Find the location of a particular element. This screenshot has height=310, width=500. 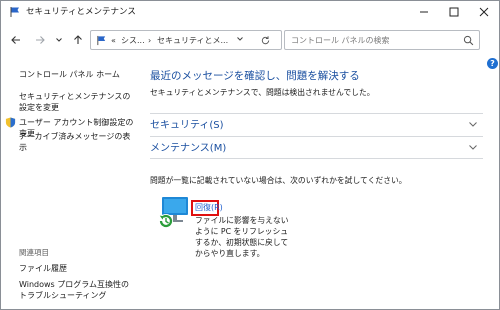

title-bar: セキュリティとメンテナンス is located at coordinates (250, 12).